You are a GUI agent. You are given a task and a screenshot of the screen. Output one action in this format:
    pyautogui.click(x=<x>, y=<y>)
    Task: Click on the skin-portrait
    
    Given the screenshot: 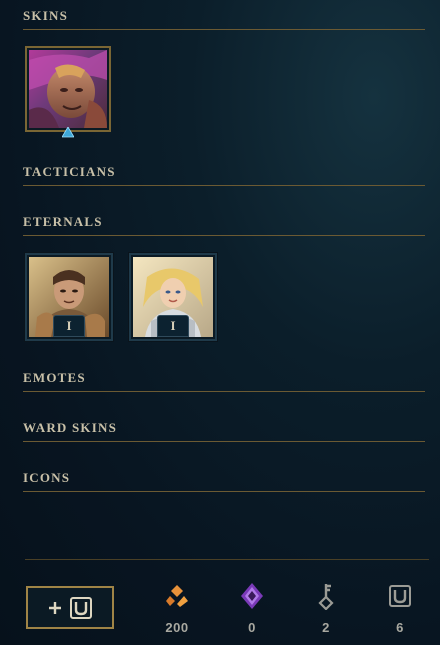 What is the action you would take?
    pyautogui.click(x=68, y=89)
    